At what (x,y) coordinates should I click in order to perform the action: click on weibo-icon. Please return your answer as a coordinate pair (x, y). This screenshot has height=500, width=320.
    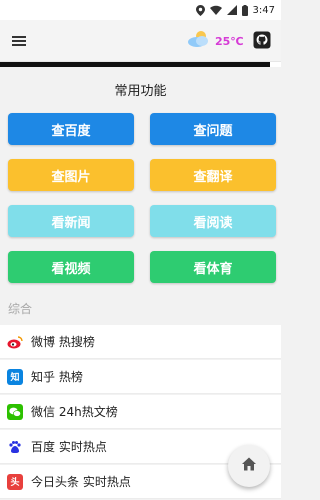
    Looking at the image, I should click on (15, 342).